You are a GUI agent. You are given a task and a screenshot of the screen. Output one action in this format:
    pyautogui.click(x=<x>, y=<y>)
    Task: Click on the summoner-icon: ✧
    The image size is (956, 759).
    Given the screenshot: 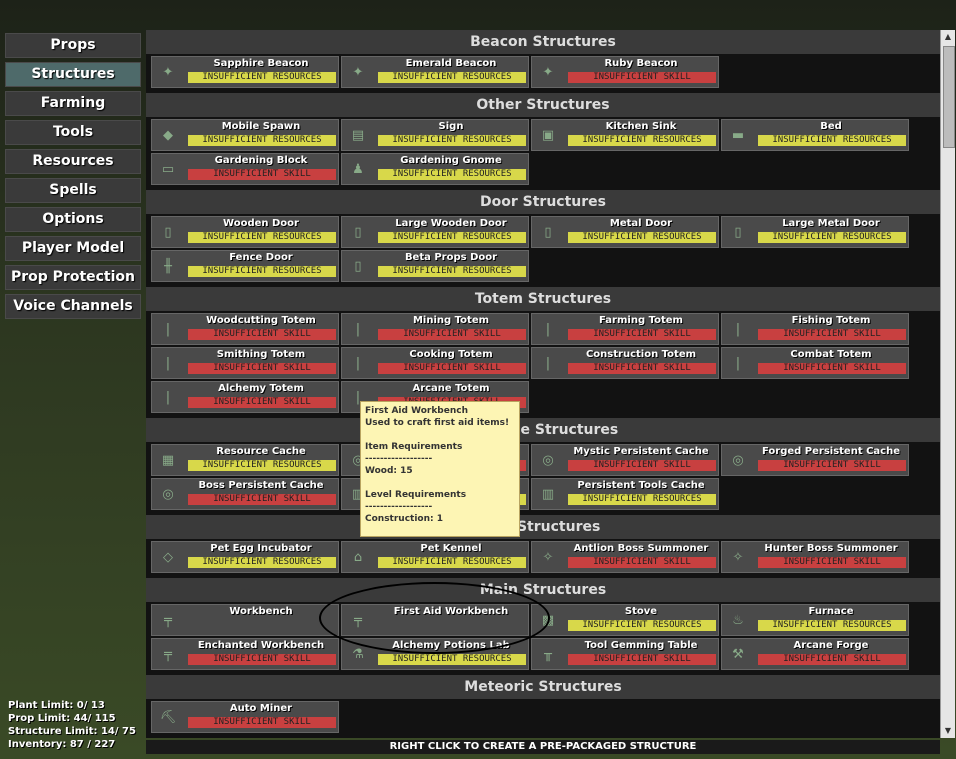 What is the action you would take?
    pyautogui.click(x=548, y=557)
    